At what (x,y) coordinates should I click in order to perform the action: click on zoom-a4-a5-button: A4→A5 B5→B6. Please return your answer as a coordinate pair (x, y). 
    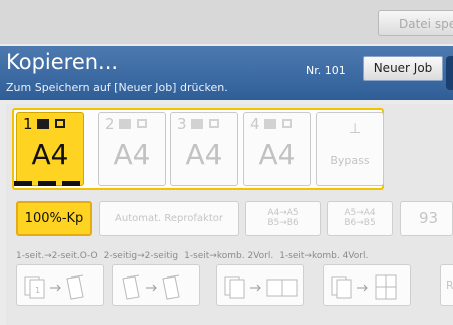
    Looking at the image, I should click on (283, 218).